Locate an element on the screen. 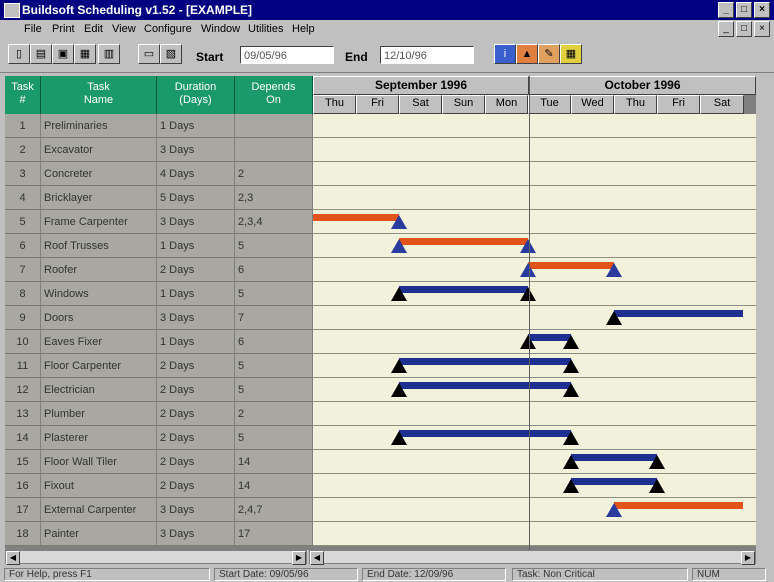  task-row: 17 External Carpenter 3 Days 2,4,7 is located at coordinates (380, 510).